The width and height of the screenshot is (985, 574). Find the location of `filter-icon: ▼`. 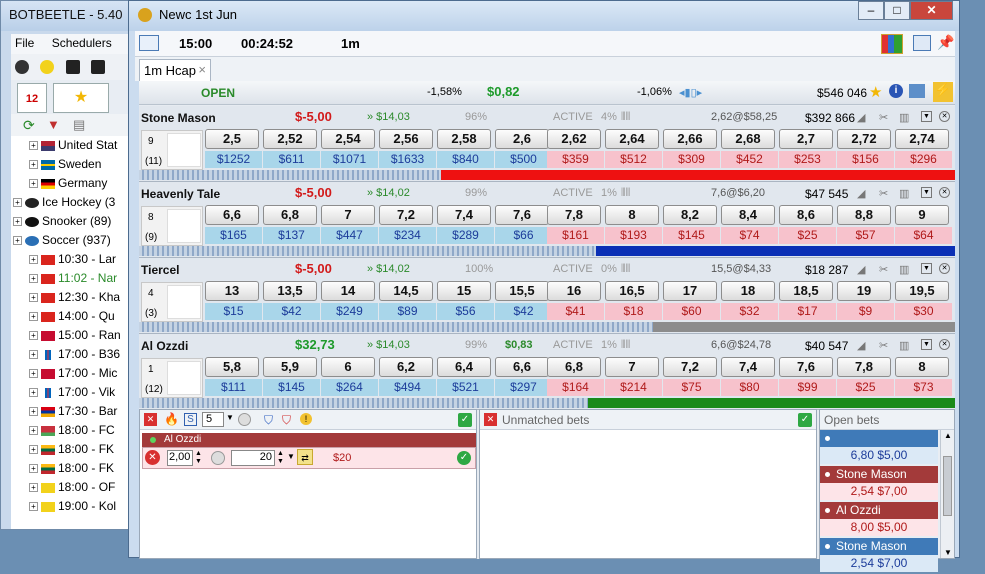

filter-icon: ▼ is located at coordinates (53, 124).